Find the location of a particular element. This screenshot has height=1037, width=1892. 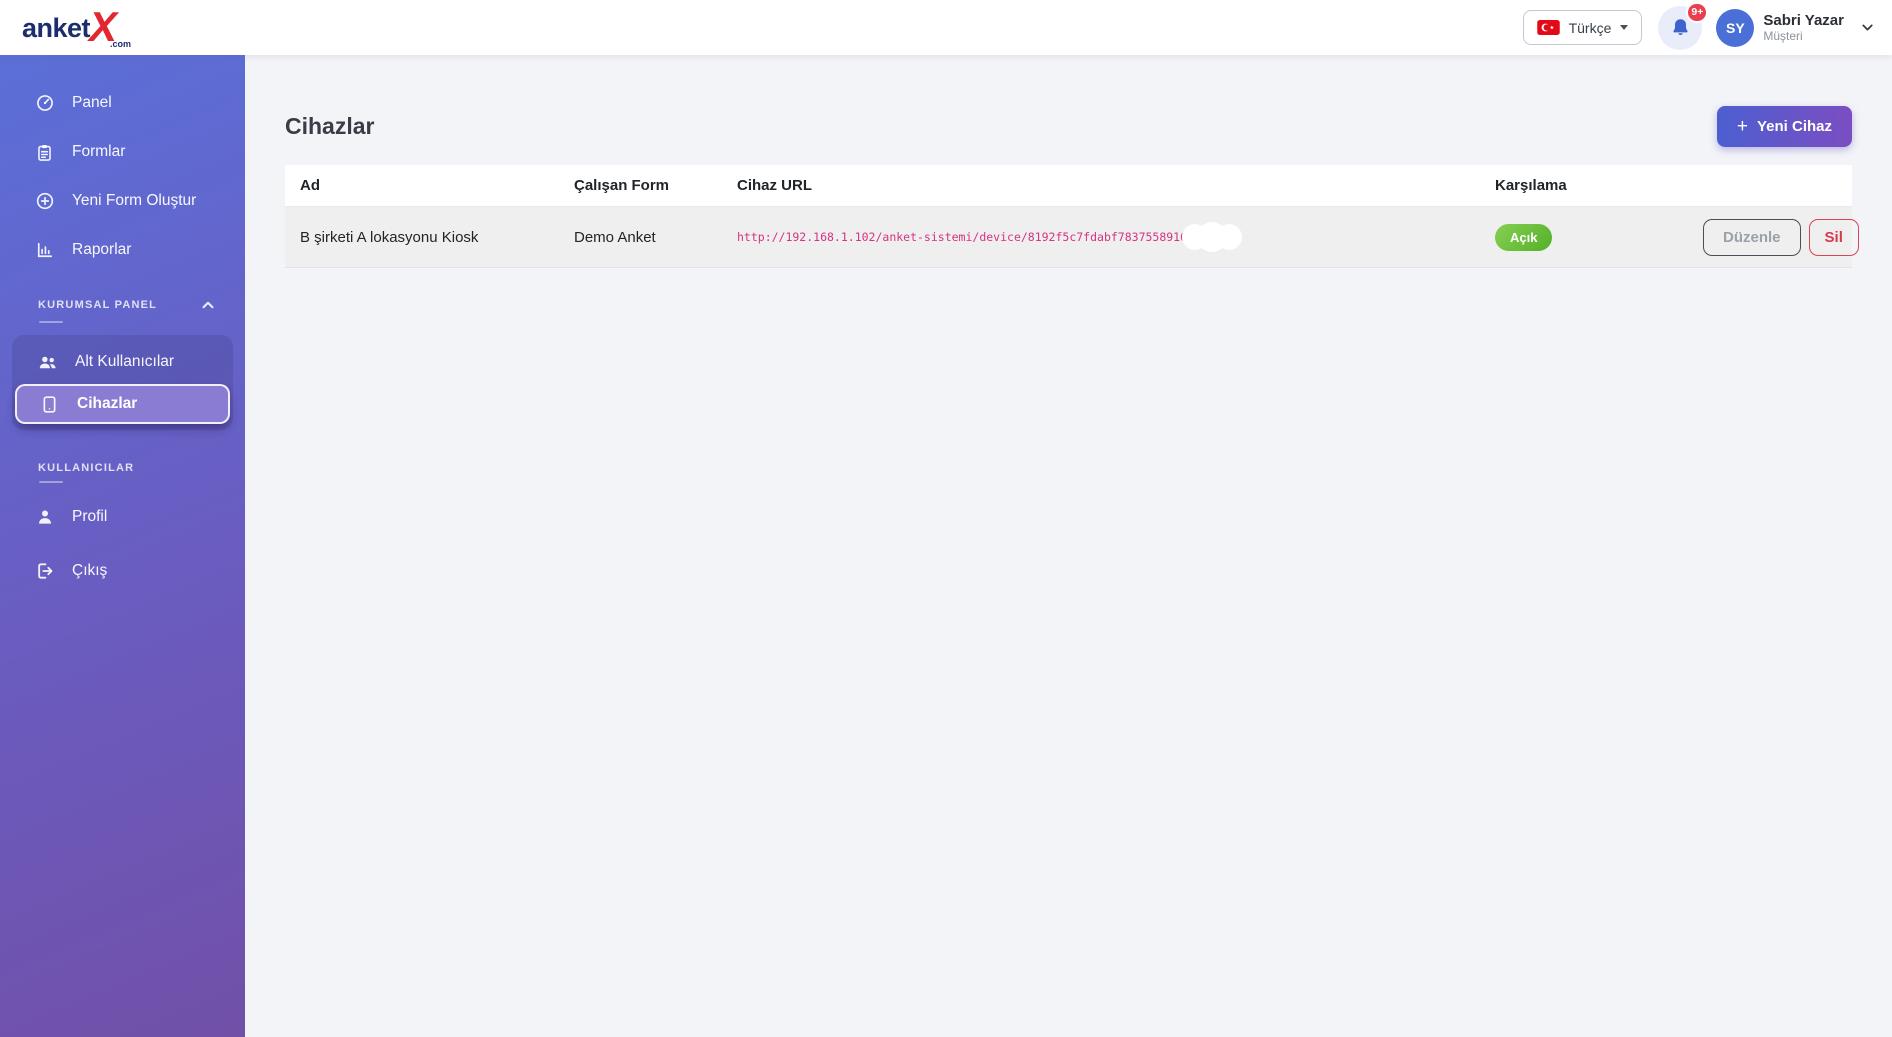

dashboard-icon is located at coordinates (44, 103).